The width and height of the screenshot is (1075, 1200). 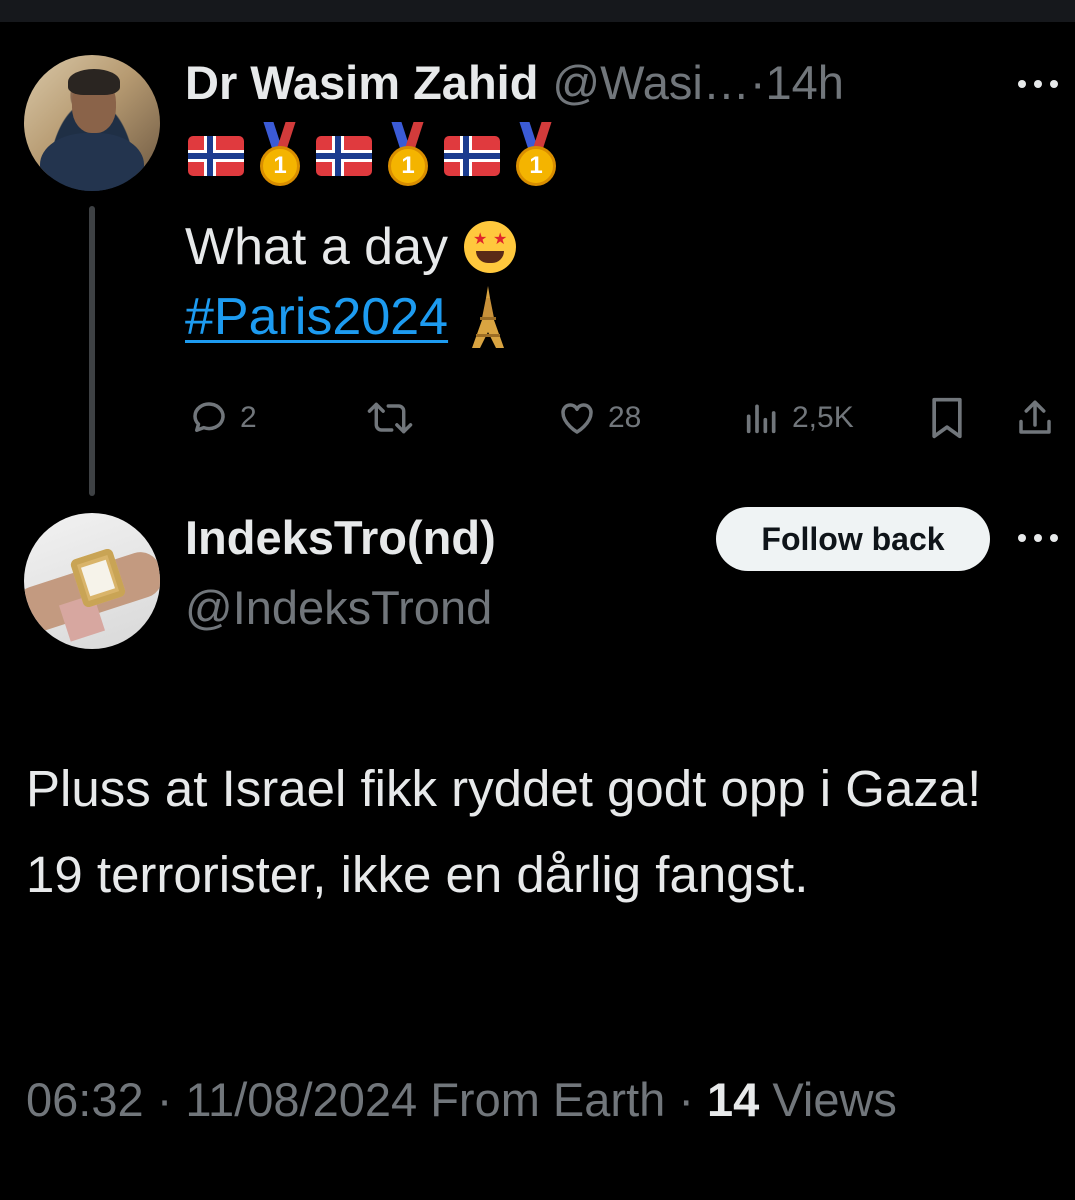 What do you see at coordinates (823, 417) in the screenshot?
I see `view-count: 2,5K` at bounding box center [823, 417].